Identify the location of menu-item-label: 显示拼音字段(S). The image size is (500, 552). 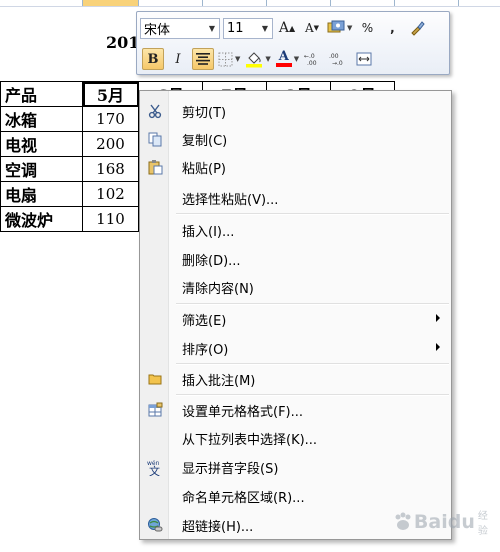
(230, 469).